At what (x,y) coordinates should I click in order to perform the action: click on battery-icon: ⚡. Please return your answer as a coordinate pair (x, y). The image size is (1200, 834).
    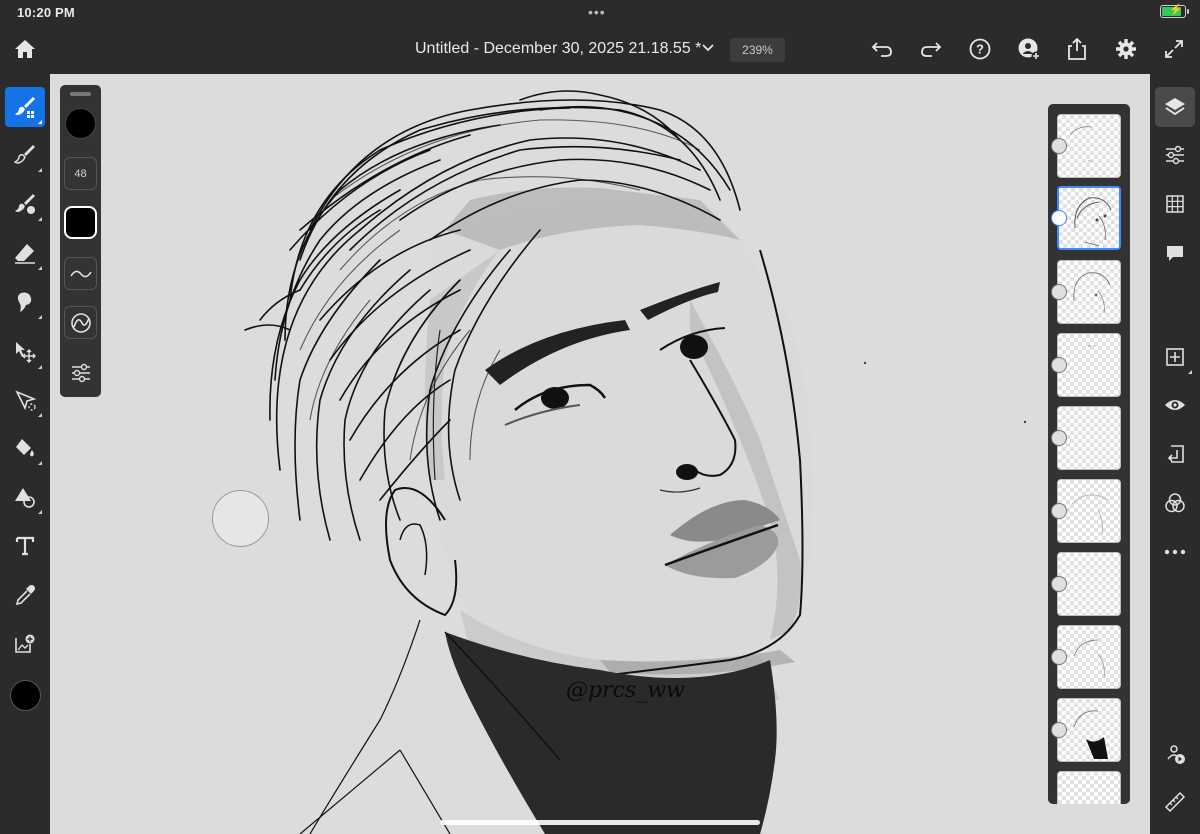
    Looking at the image, I should click on (1174, 11).